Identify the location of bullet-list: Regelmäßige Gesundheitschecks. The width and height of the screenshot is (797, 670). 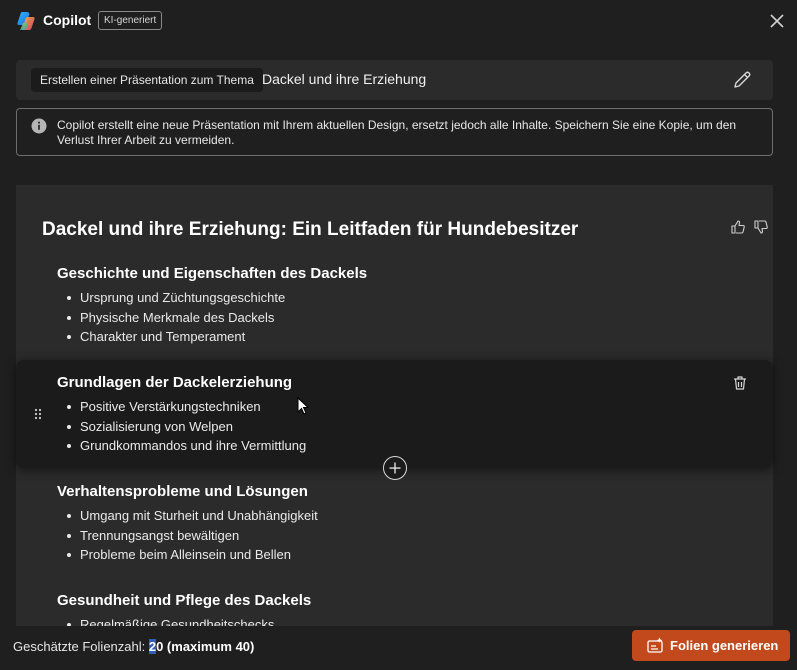
(170, 620).